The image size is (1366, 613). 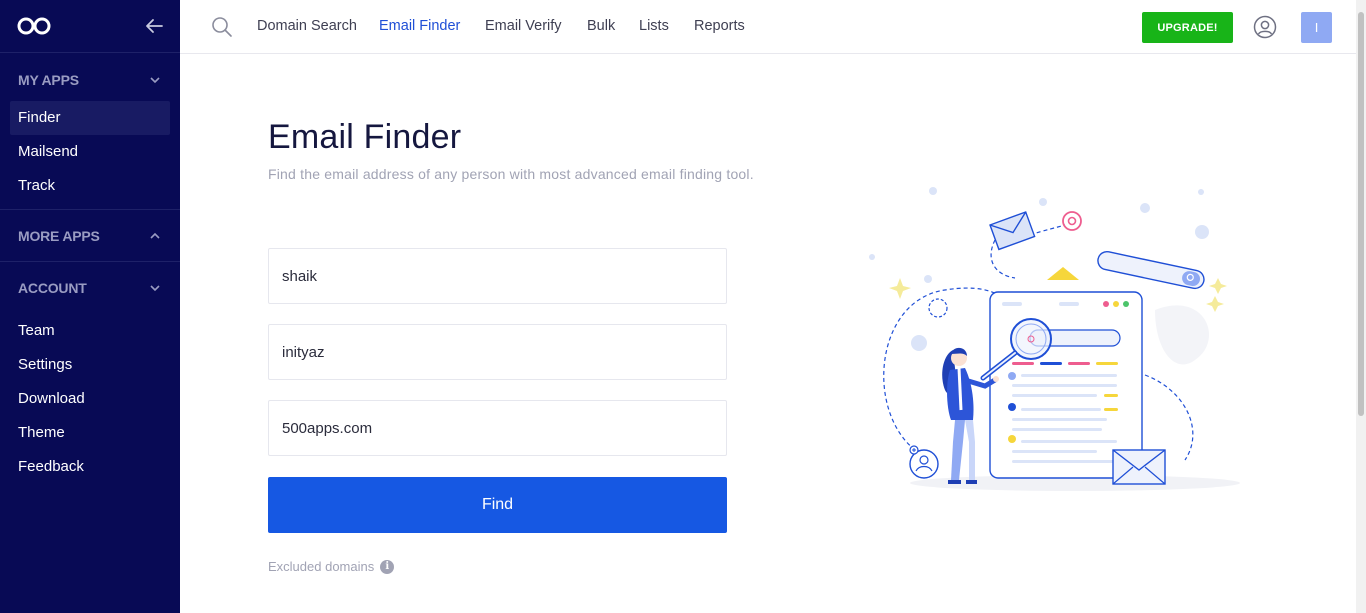 I want to click on scrollbar, so click(x=1361, y=306).